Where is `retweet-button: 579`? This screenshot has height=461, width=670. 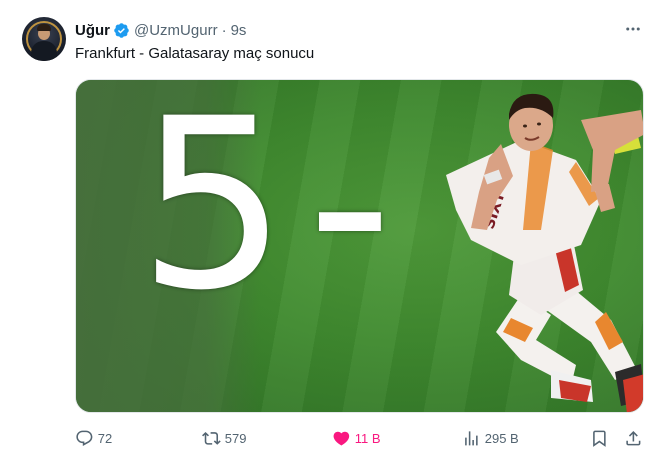
retweet-button: 579 is located at coordinates (224, 438).